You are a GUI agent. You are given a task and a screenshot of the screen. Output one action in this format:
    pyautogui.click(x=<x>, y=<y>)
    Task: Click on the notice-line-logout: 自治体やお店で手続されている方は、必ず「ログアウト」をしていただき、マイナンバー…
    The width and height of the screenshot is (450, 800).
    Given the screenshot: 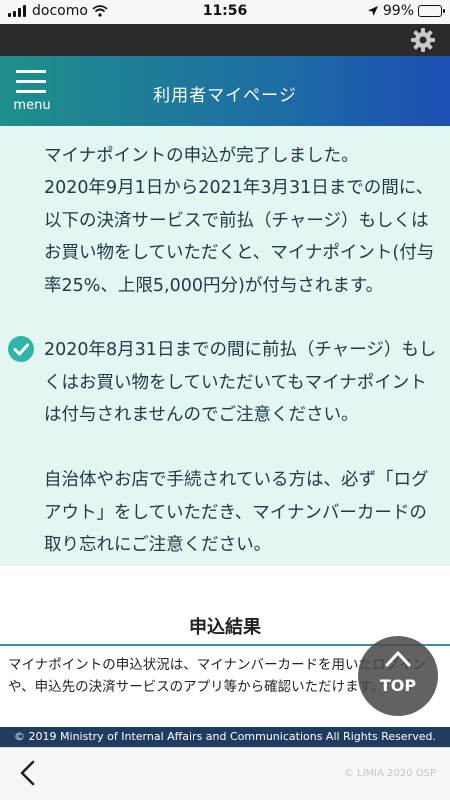 What is the action you would take?
    pyautogui.click(x=236, y=512)
    